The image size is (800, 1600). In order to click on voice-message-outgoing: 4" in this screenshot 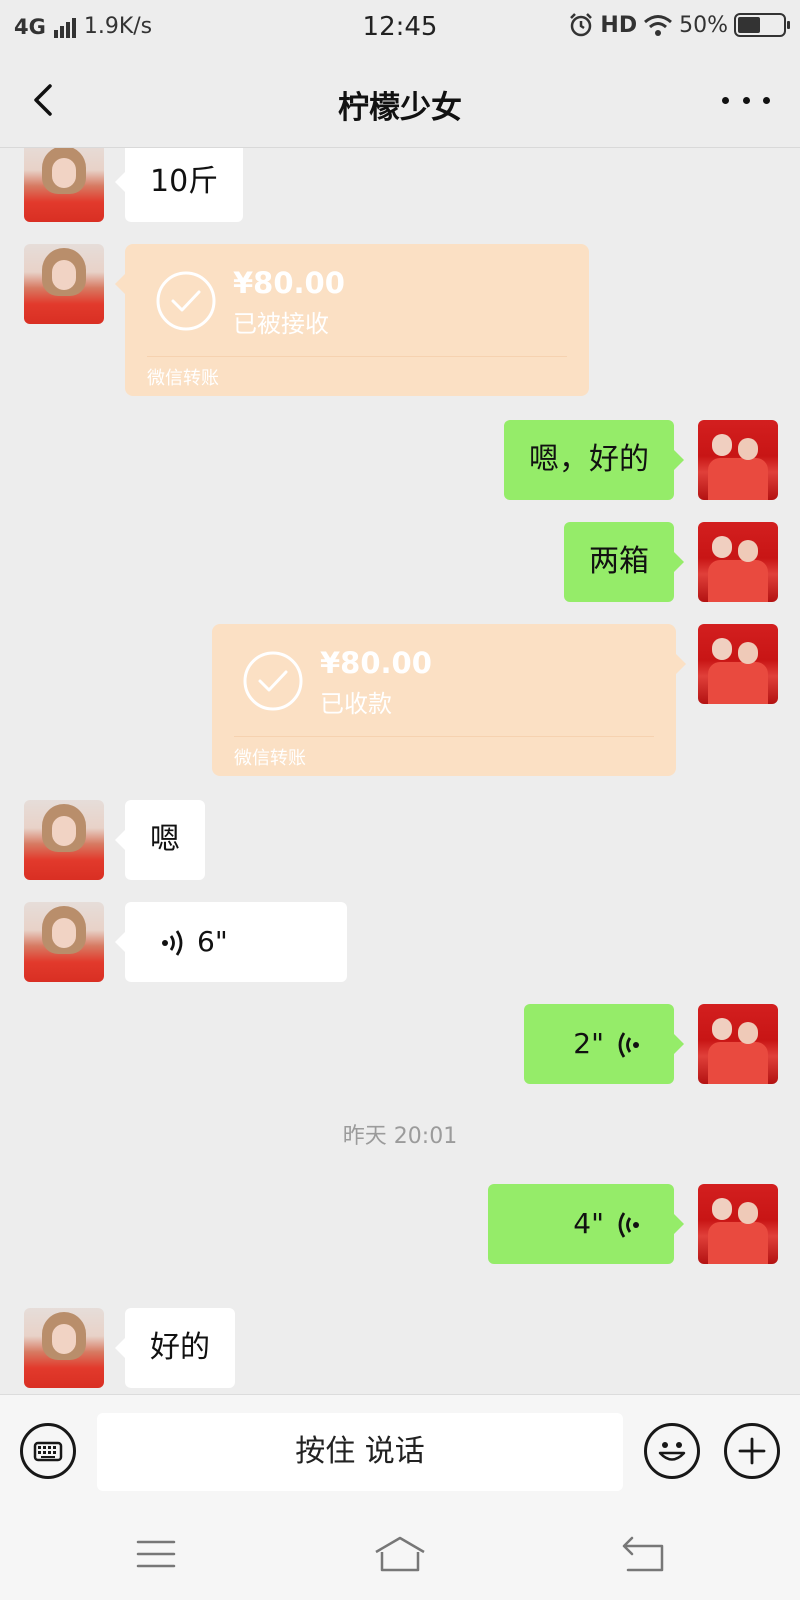, I will do `click(586, 1224)`.